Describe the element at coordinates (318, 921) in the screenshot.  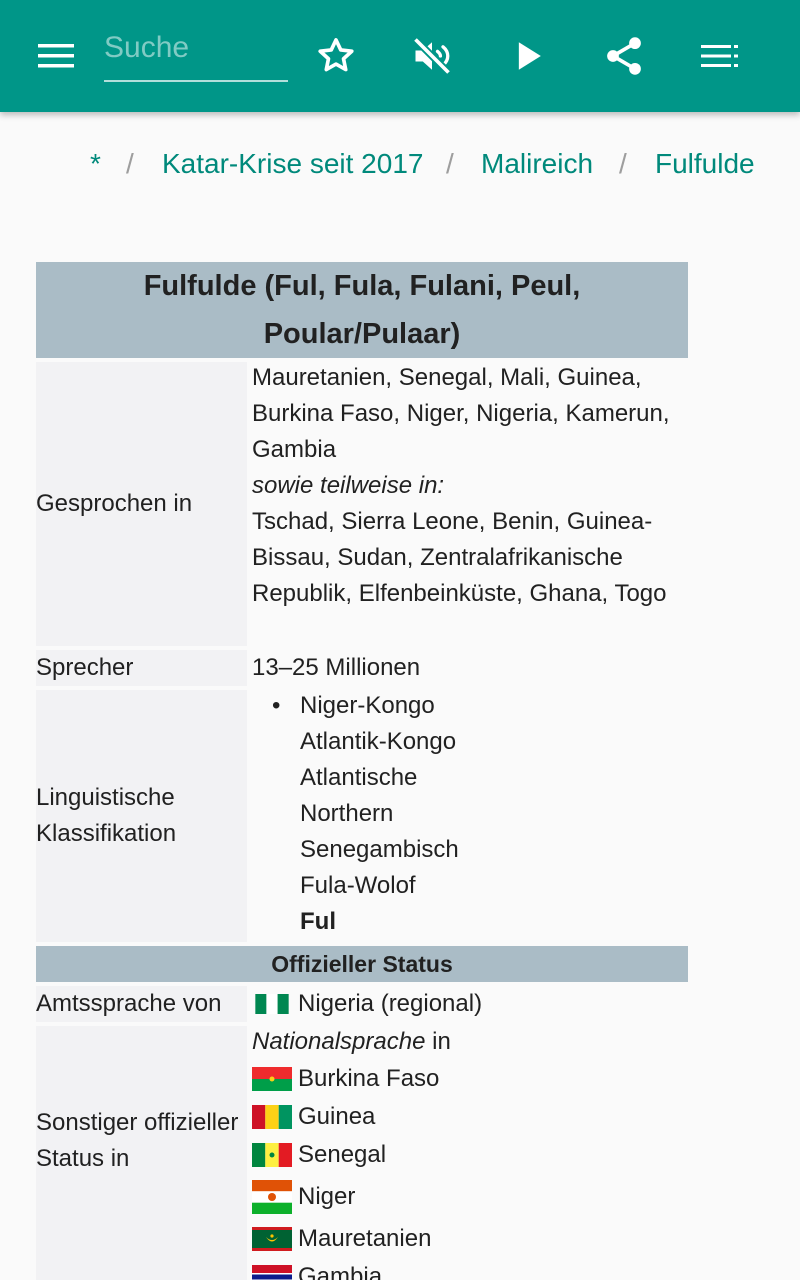
I see `classification-current: Ful` at that location.